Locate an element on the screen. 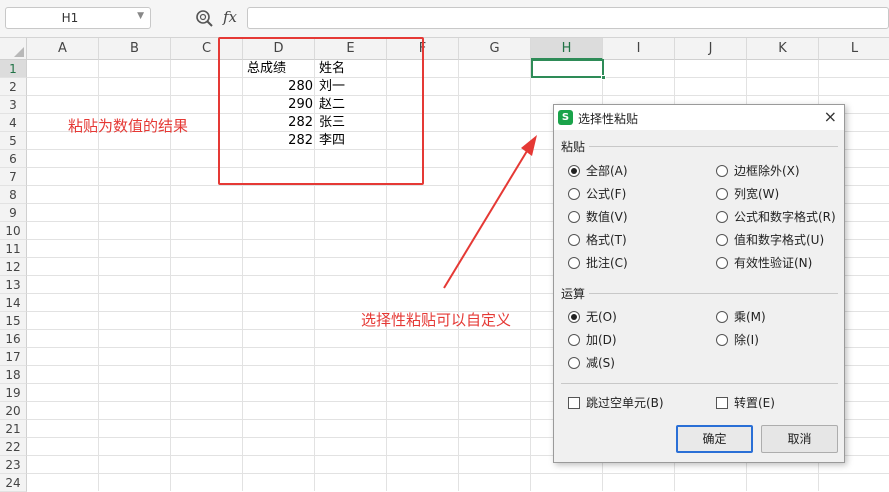 The image size is (889, 492). option-column-widths: 列宽(W) is located at coordinates (747, 194).